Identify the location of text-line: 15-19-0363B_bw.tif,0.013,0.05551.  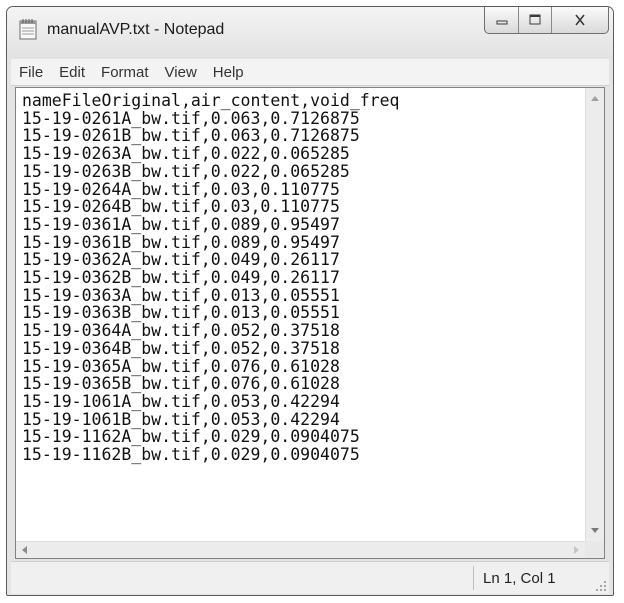
(296, 313).